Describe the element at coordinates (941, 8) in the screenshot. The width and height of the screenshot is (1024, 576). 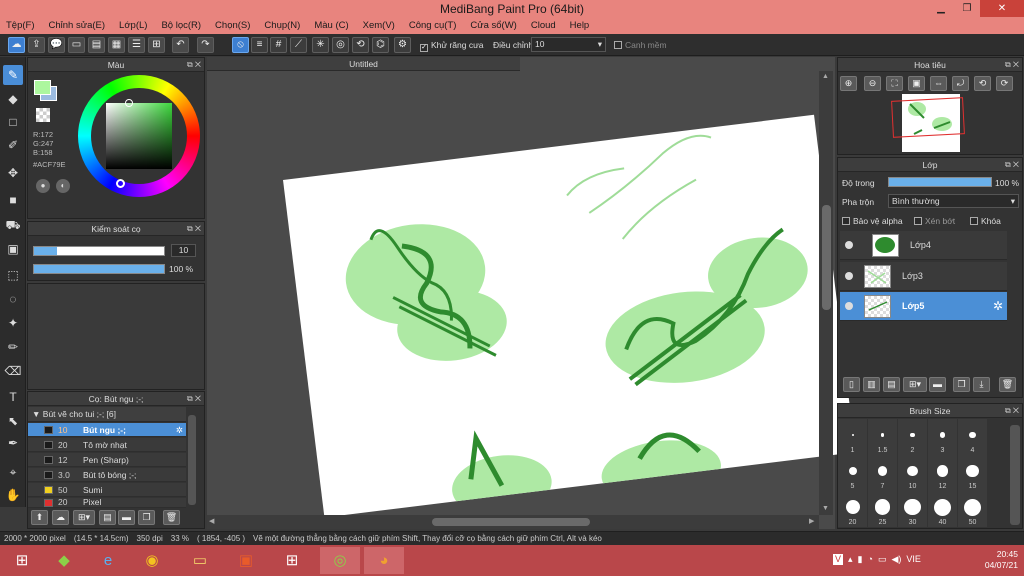
I see `minimize-button: ▁` at that location.